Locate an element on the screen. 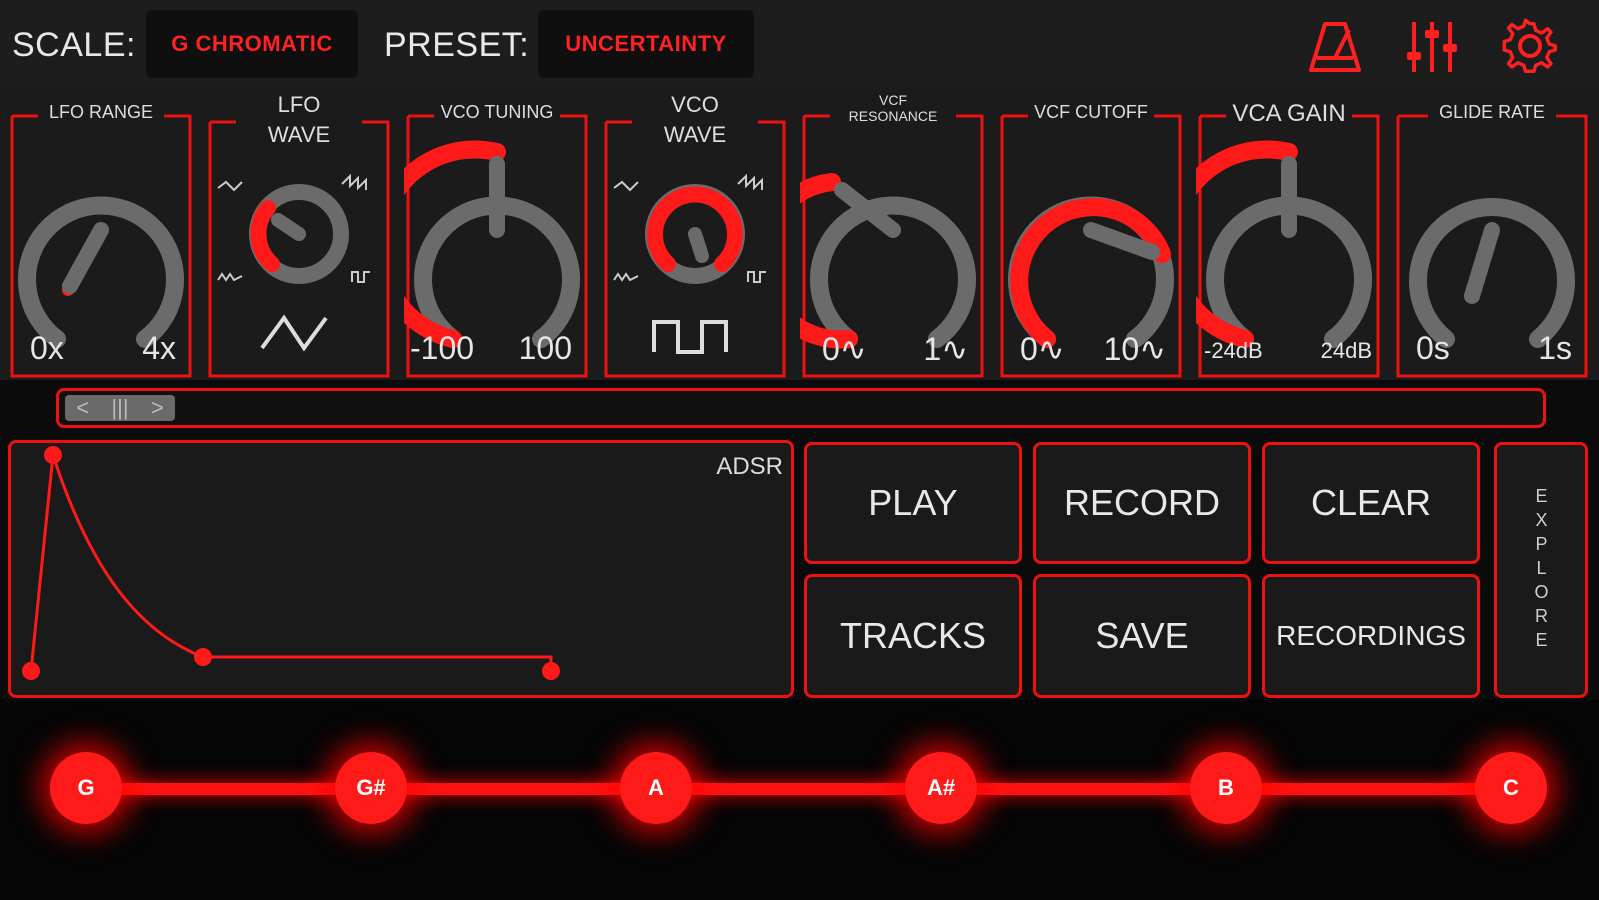 This screenshot has width=1599, height=900. knob-title: GLIDE RATE is located at coordinates (1492, 112).